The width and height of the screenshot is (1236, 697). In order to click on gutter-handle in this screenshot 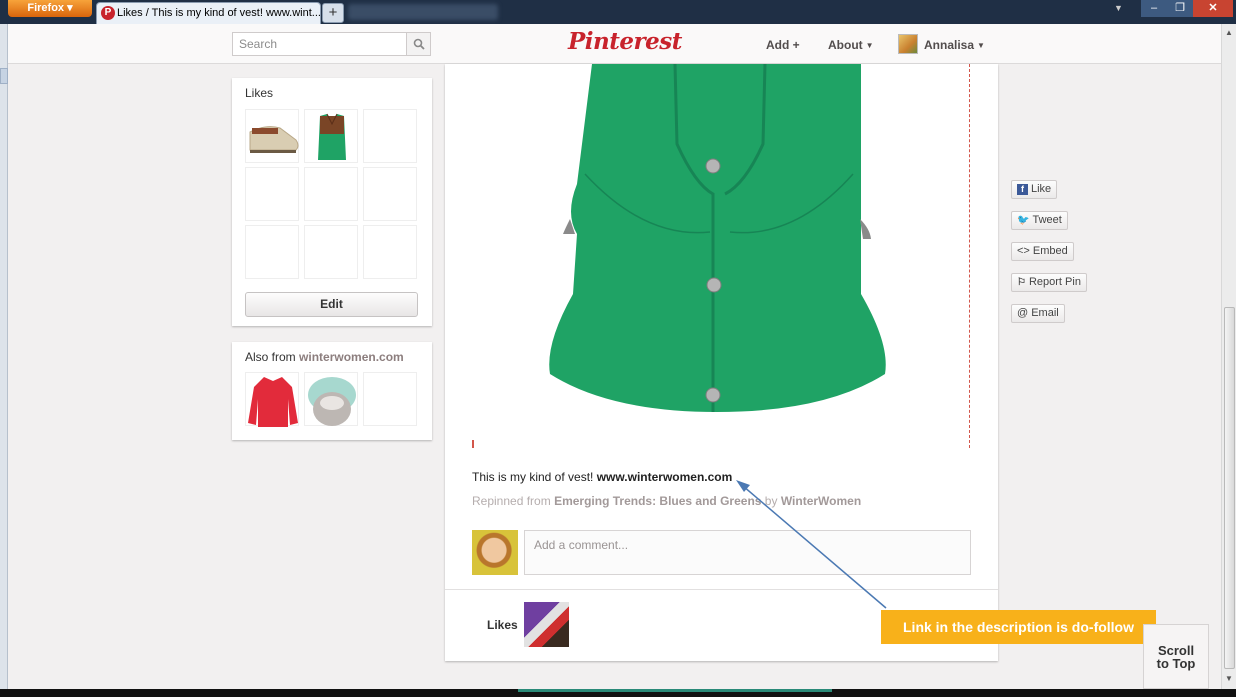, I will do `click(4, 76)`.